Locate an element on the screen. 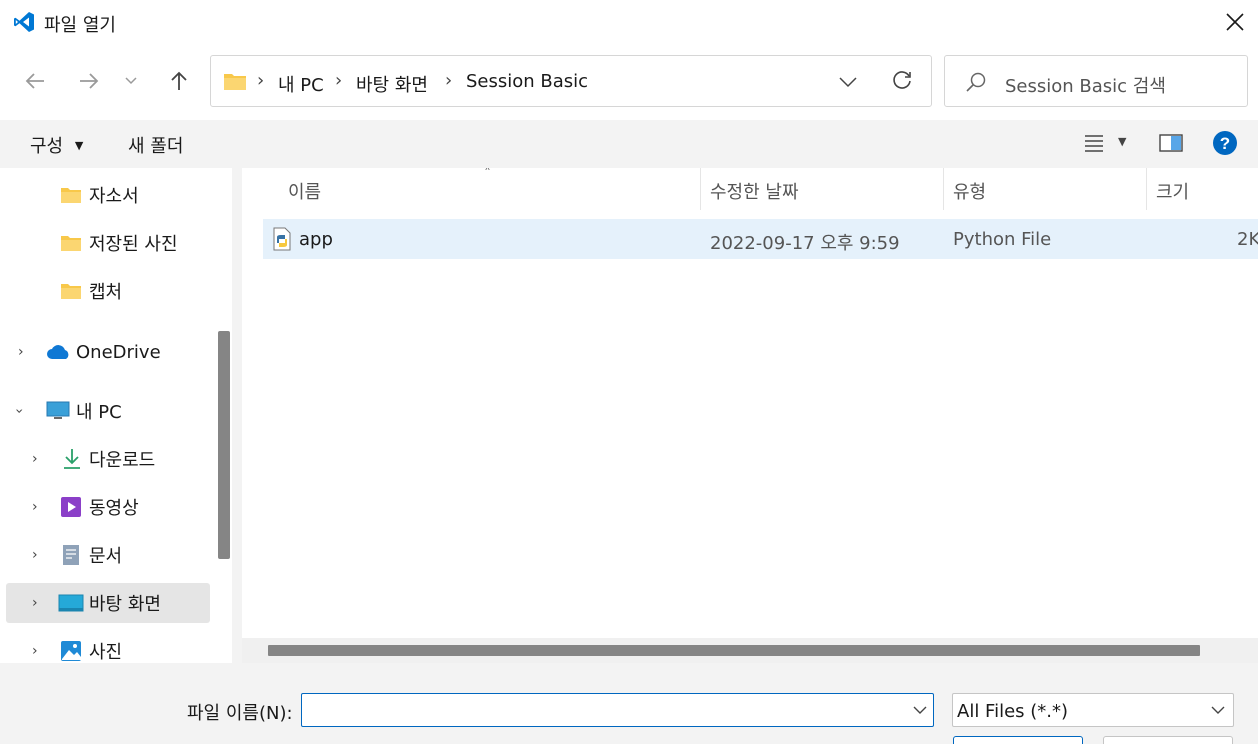 This screenshot has height=744, width=1258. nav-item-캡처: 캡처 is located at coordinates (108, 291).